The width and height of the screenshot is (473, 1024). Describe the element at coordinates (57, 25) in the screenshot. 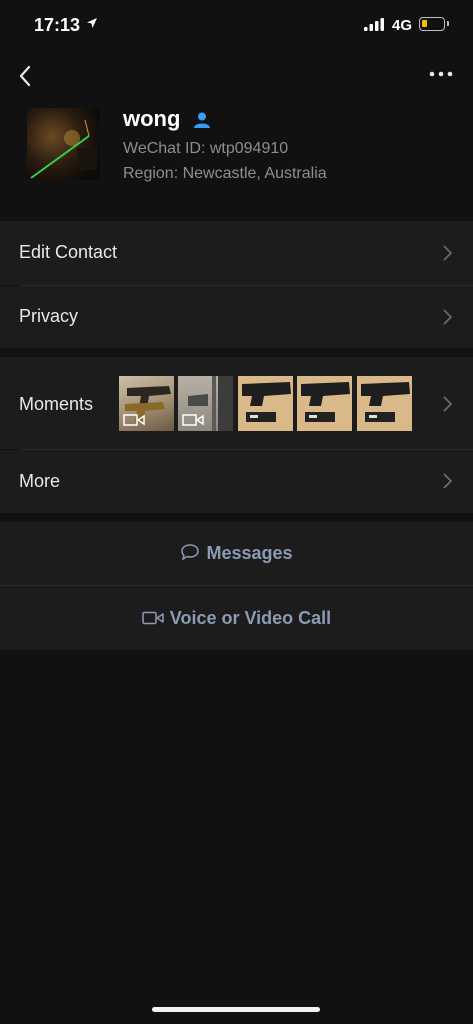

I see `status-time: 17:13` at that location.